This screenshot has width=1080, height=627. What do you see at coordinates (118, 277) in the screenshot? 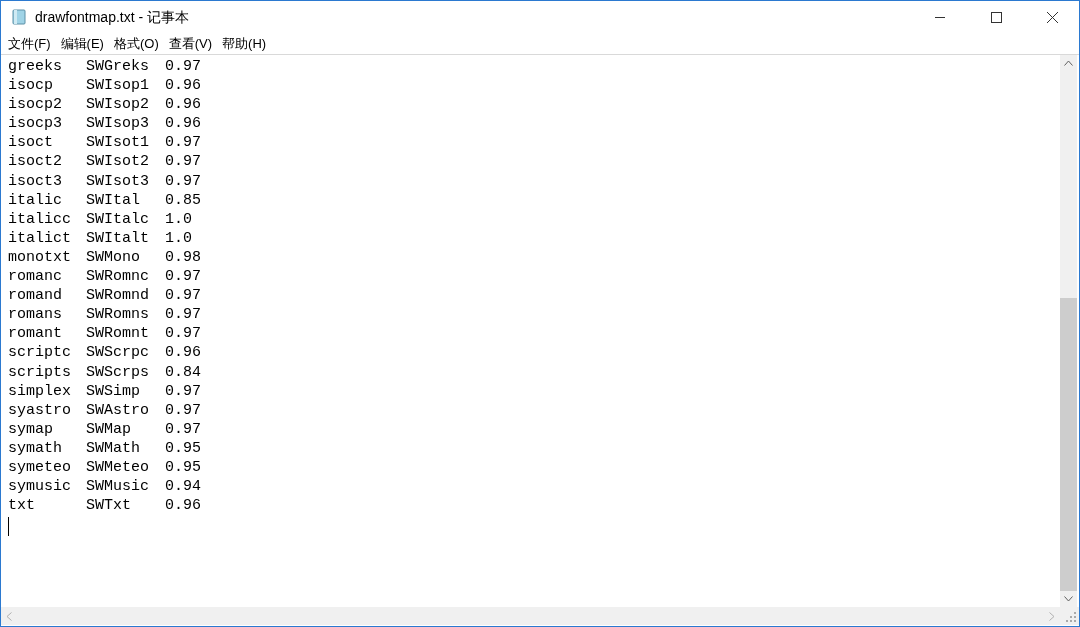
I see `text-line: SWRomnc` at bounding box center [118, 277].